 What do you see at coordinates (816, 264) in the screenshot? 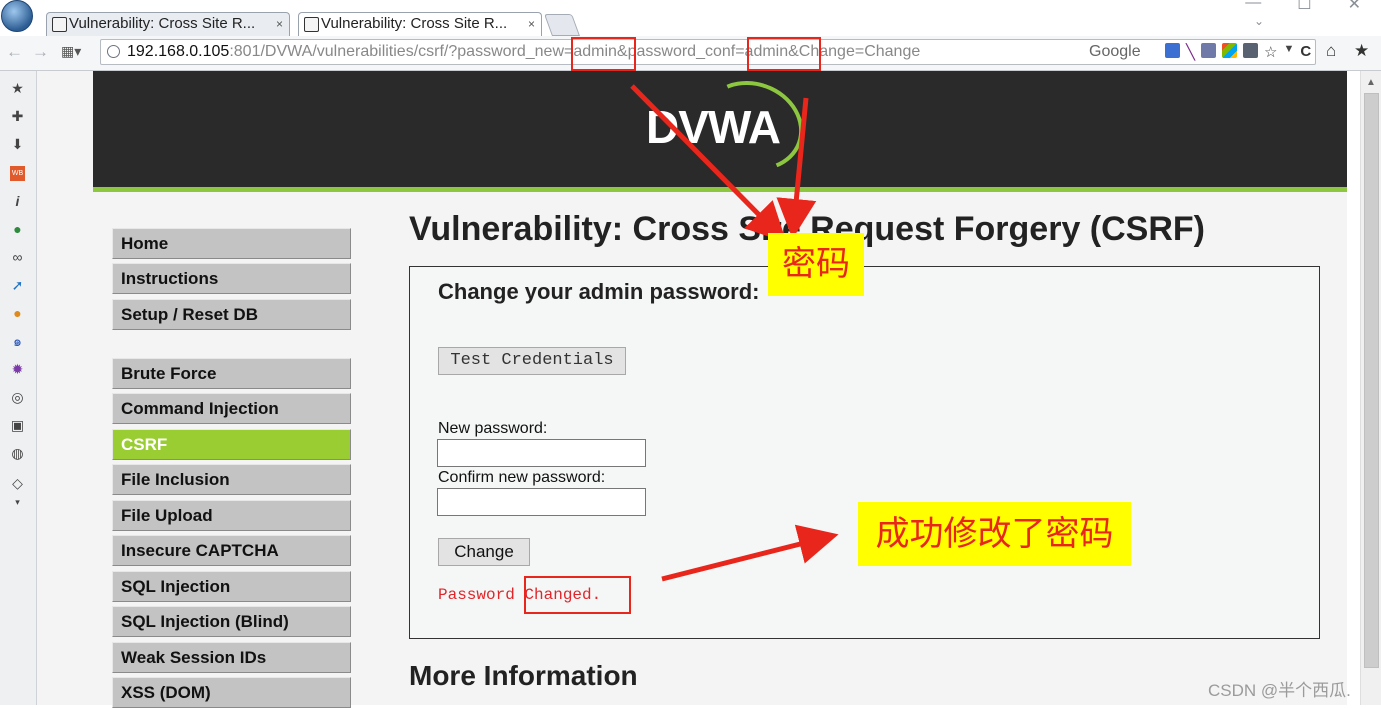
I see `password-callout: 密码` at bounding box center [816, 264].